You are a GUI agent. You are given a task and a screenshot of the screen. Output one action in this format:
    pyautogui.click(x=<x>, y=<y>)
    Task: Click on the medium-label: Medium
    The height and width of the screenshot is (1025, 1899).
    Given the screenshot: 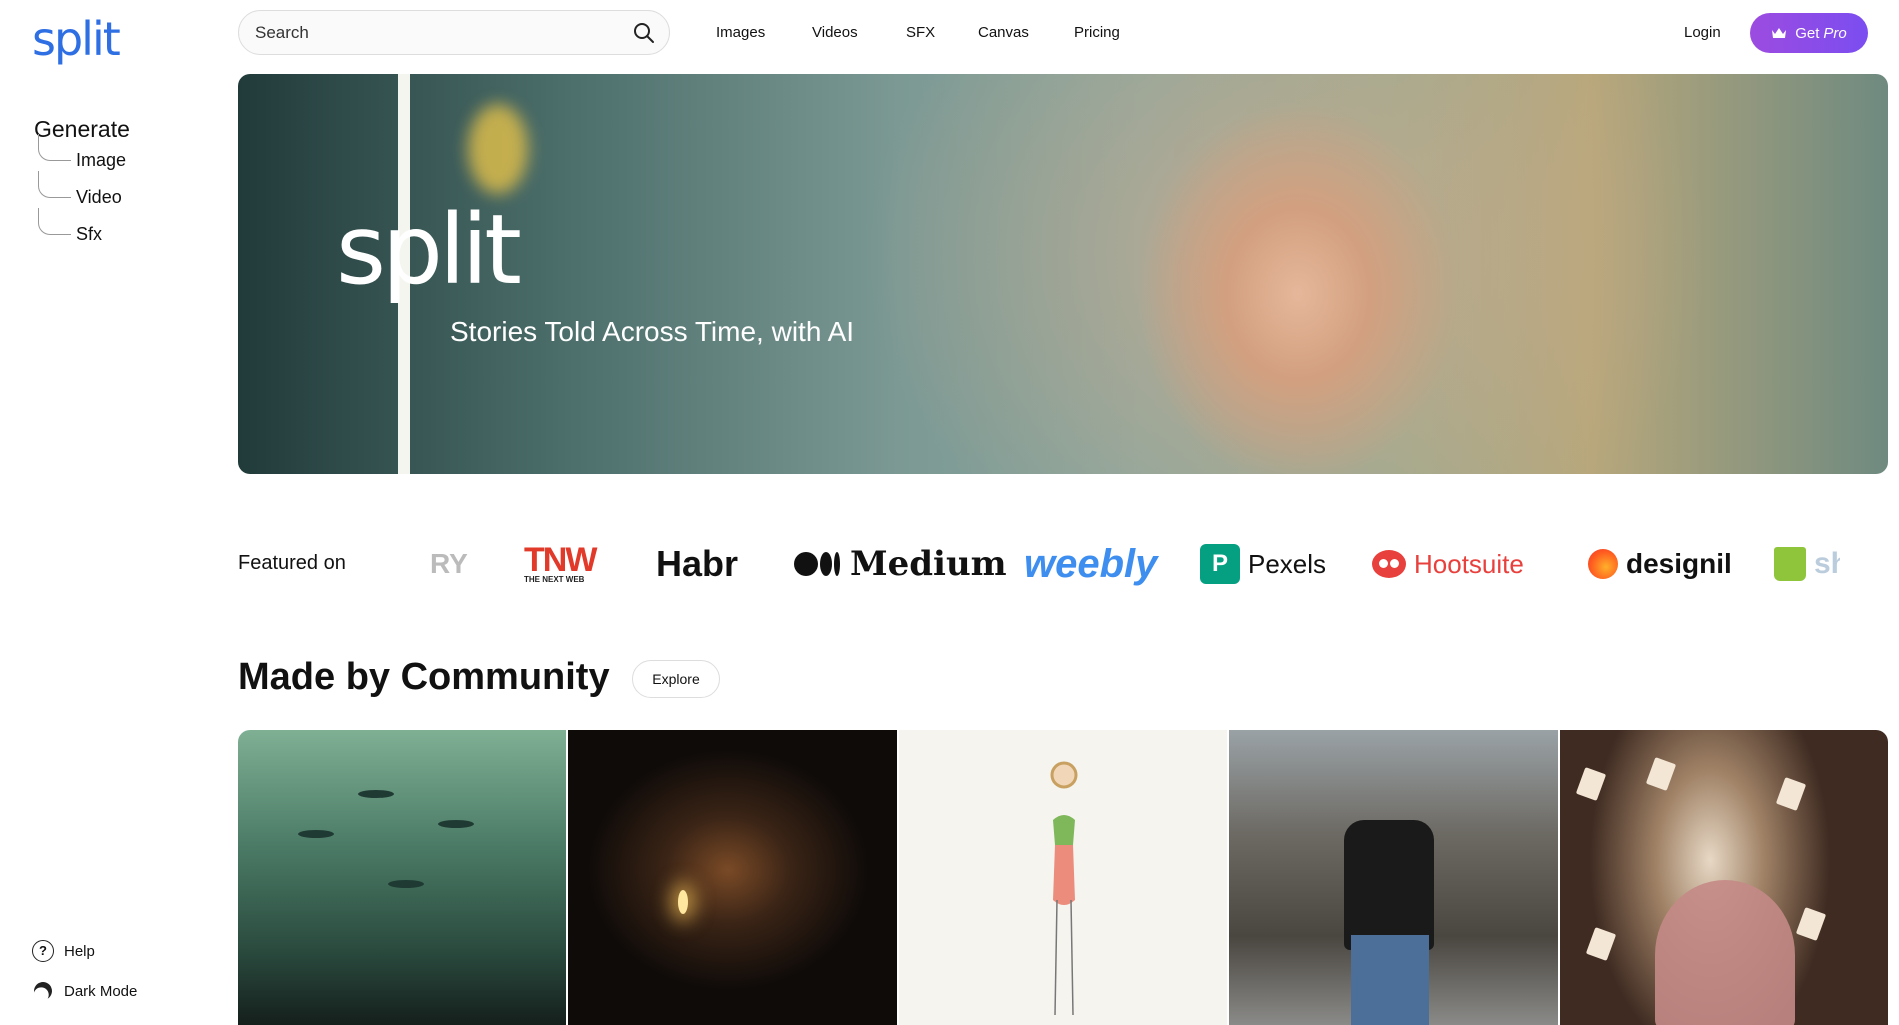 What is the action you would take?
    pyautogui.click(x=928, y=564)
    